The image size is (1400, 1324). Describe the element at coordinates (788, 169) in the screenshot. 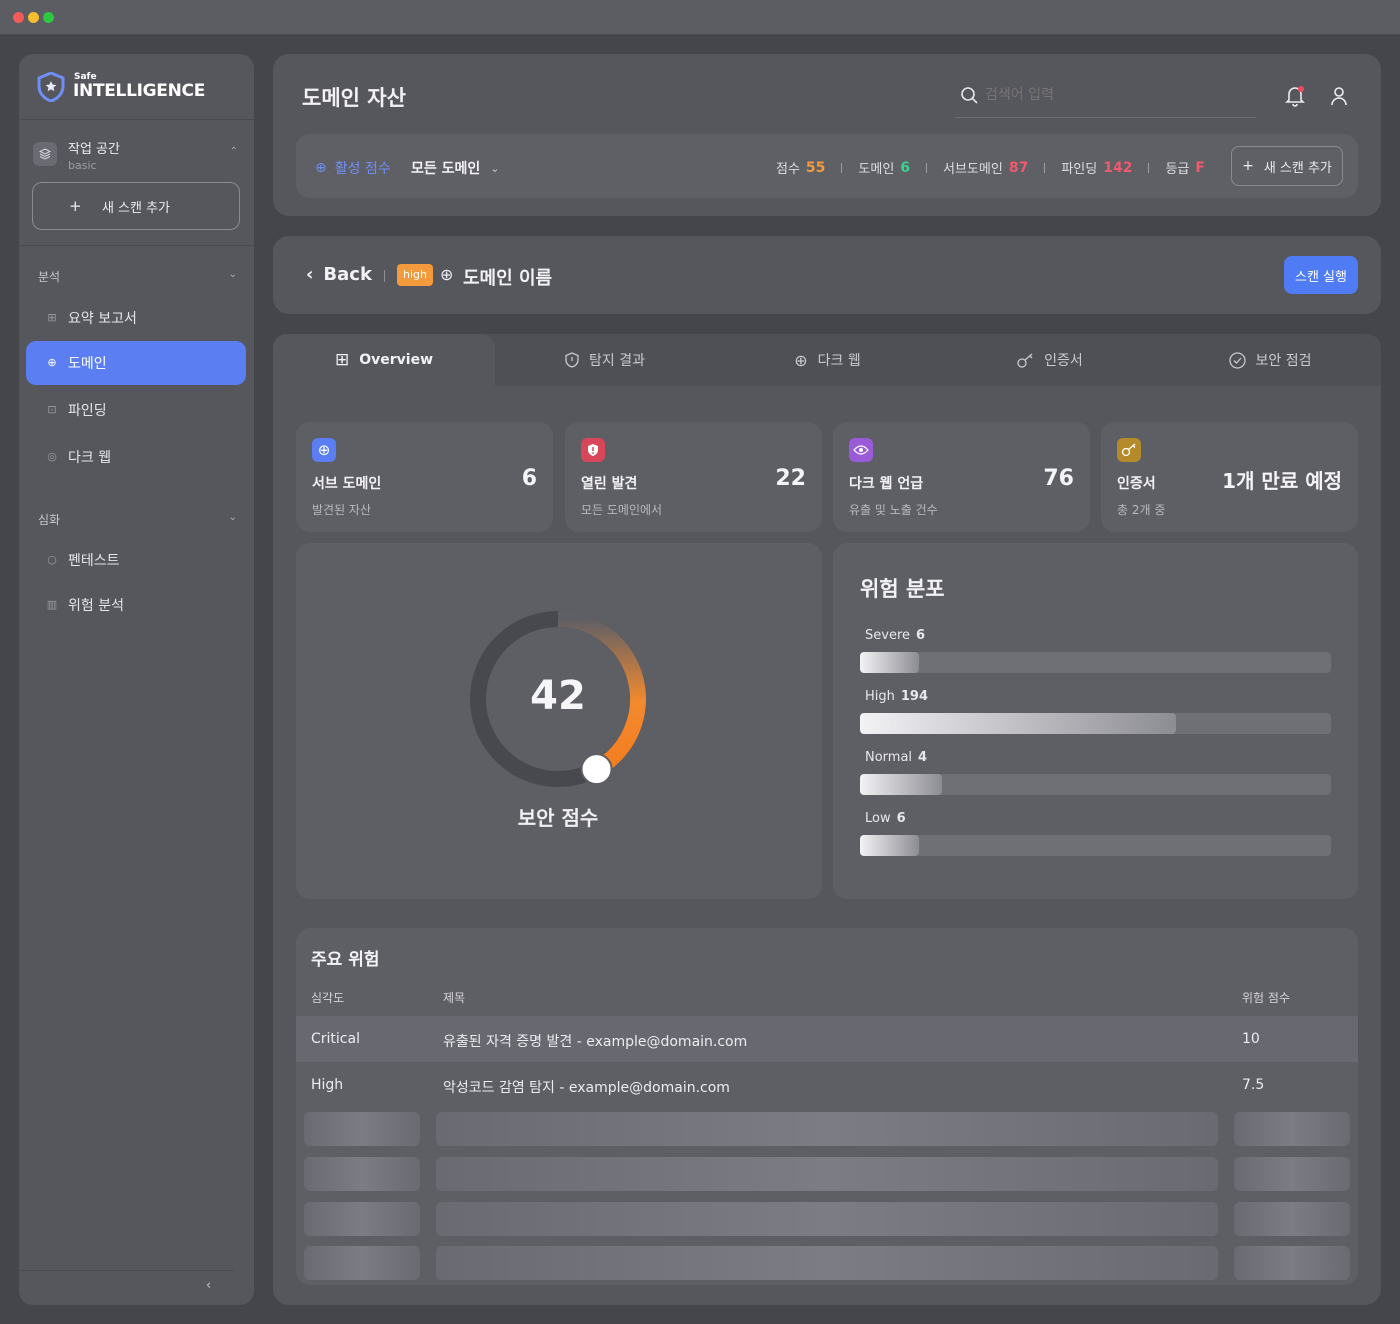

I see `stat-label: 점수` at that location.